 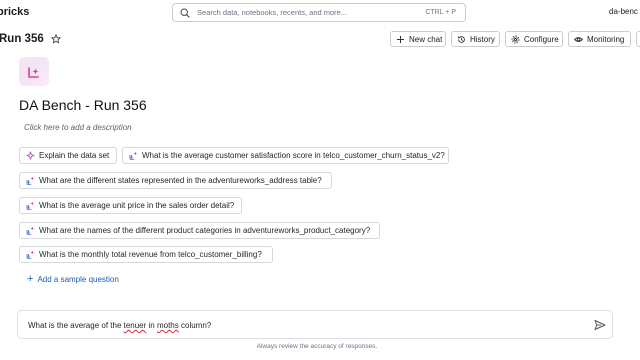 I want to click on add-sample-question-label: Add a sample question, so click(x=78, y=279).